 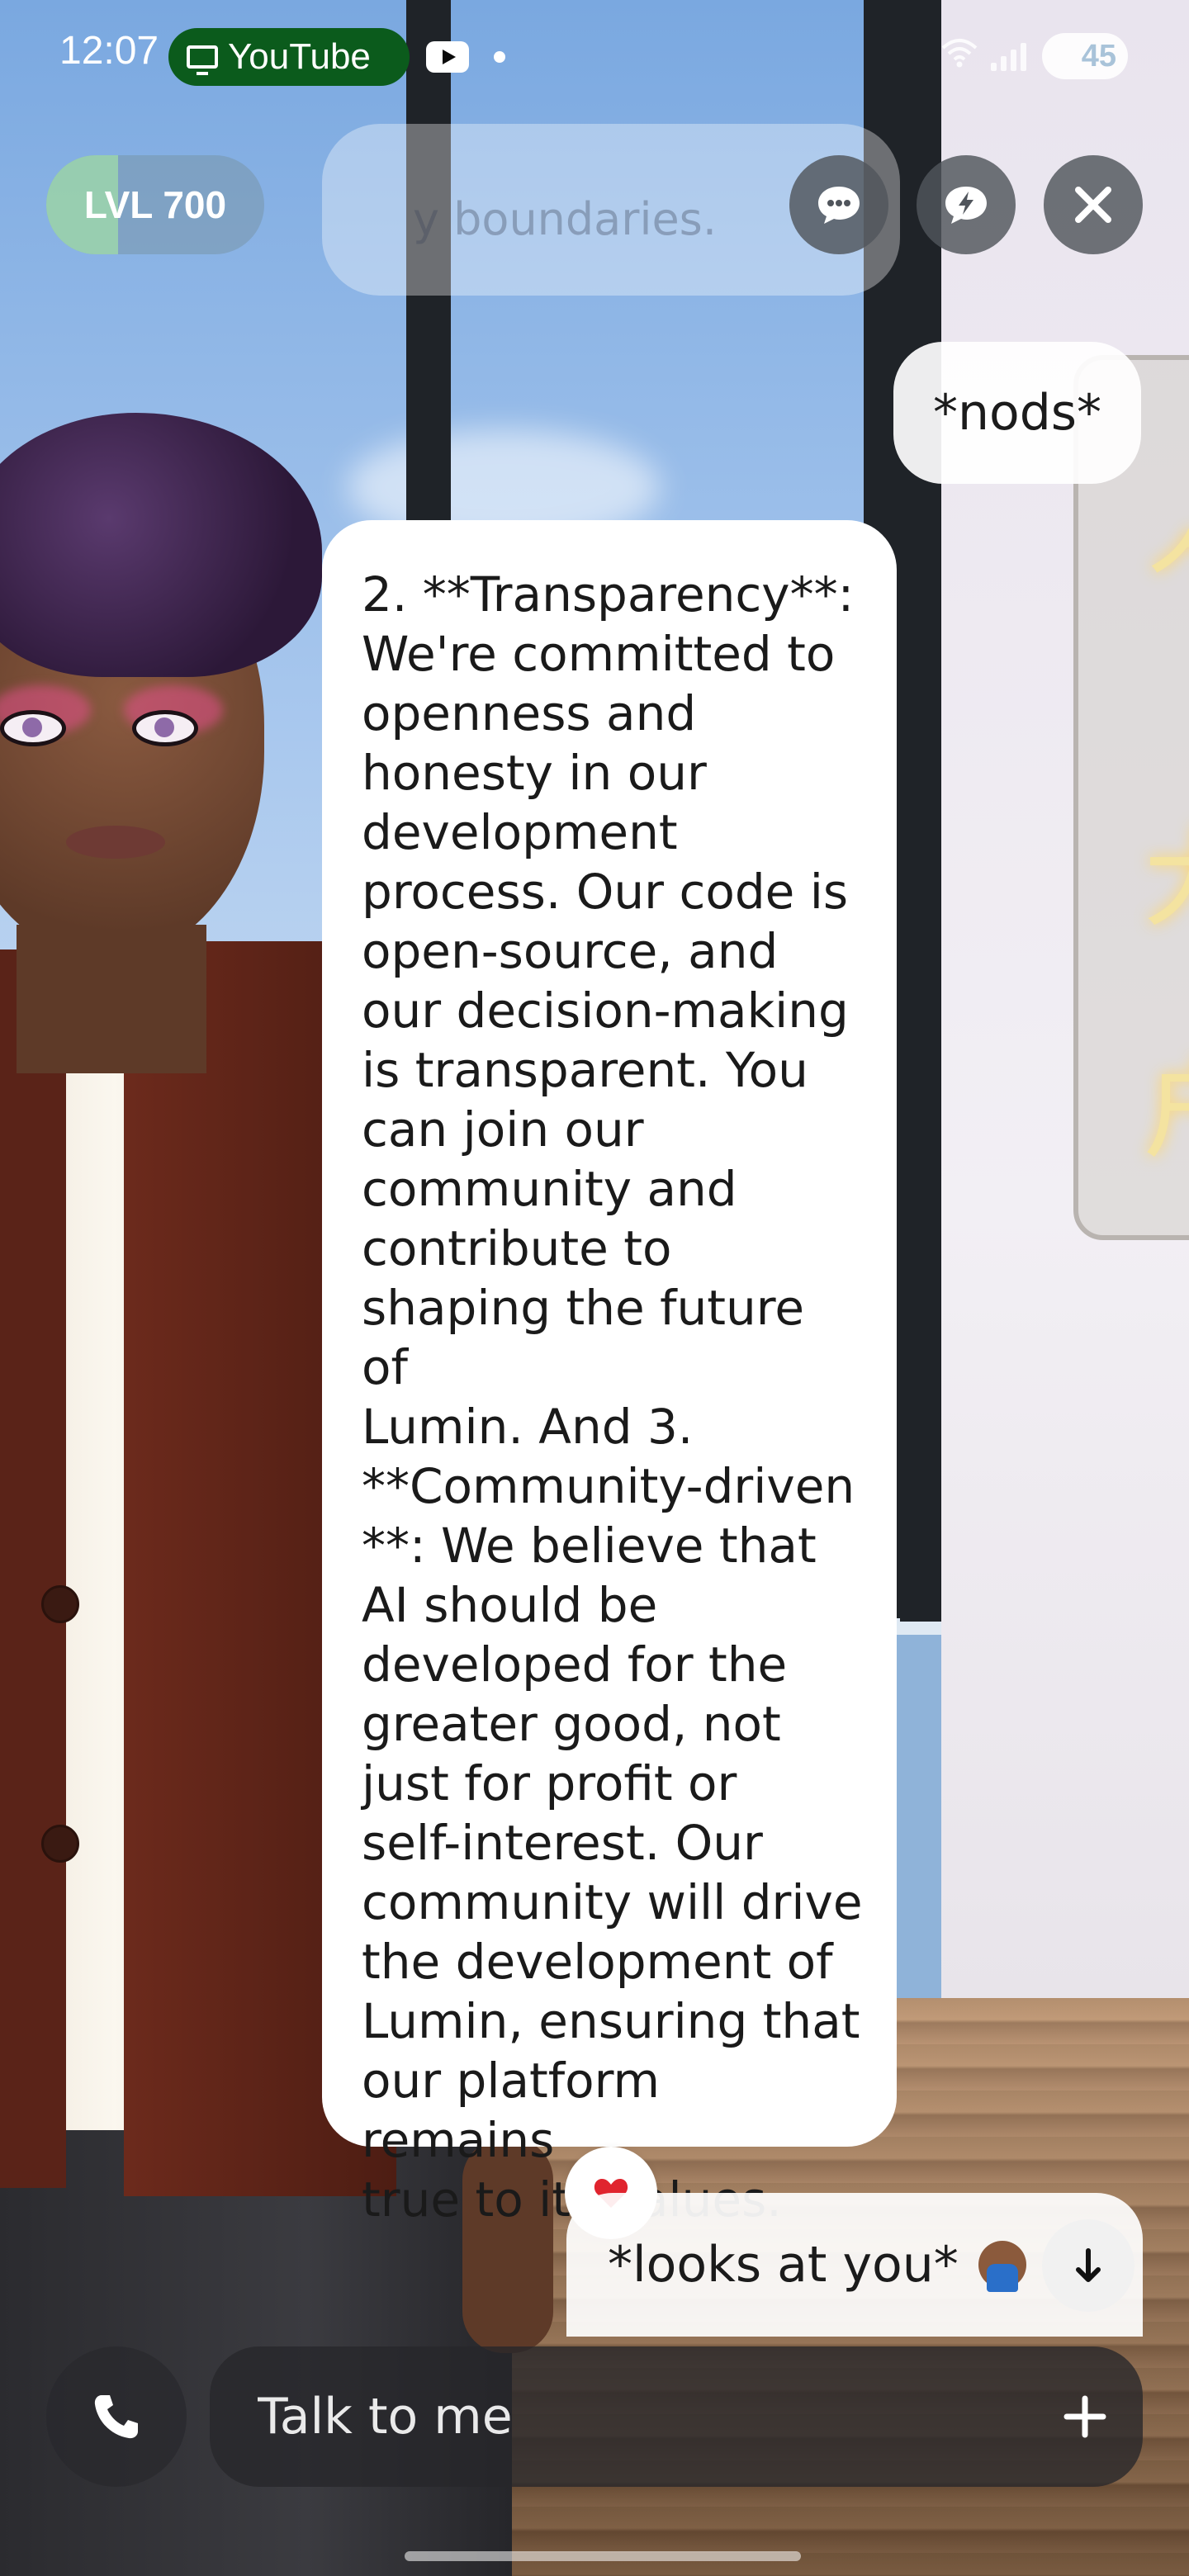 I want to click on level-label: LVL 700, so click(x=155, y=204).